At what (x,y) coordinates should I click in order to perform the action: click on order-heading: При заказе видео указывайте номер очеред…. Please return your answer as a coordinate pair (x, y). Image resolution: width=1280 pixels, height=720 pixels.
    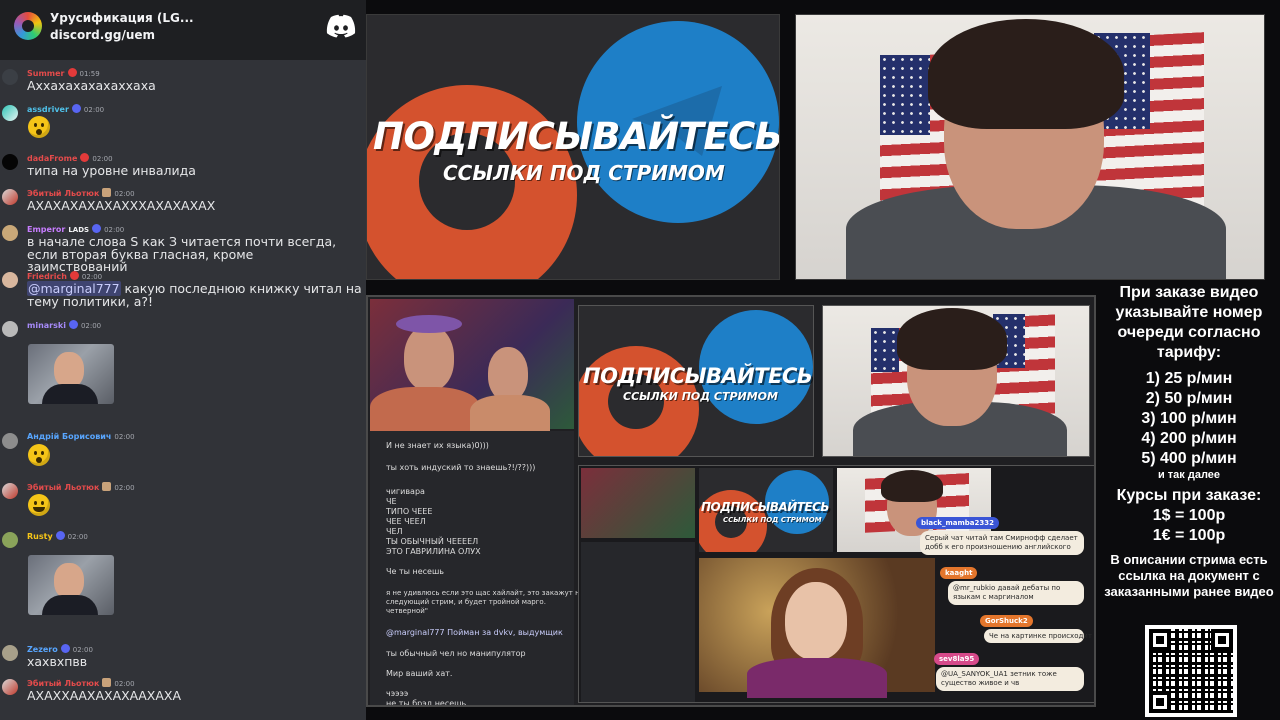
    Looking at the image, I should click on (1189, 322).